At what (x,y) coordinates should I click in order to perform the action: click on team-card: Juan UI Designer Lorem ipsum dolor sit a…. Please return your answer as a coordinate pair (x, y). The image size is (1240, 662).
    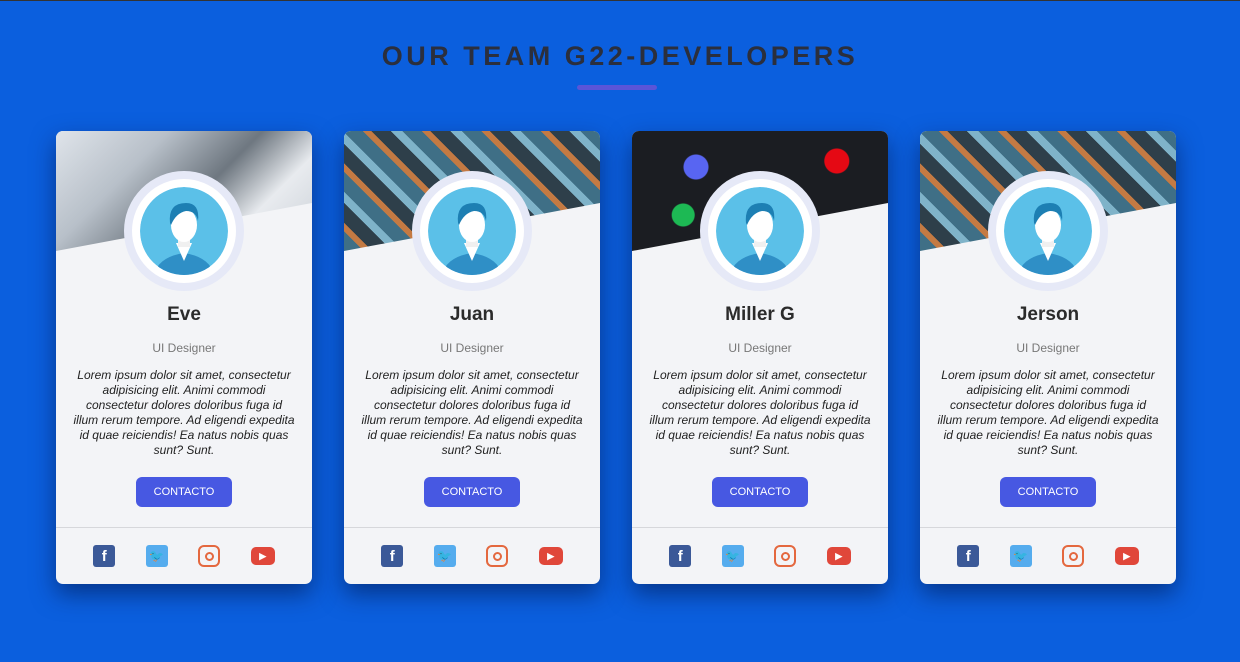
    Looking at the image, I should click on (472, 357).